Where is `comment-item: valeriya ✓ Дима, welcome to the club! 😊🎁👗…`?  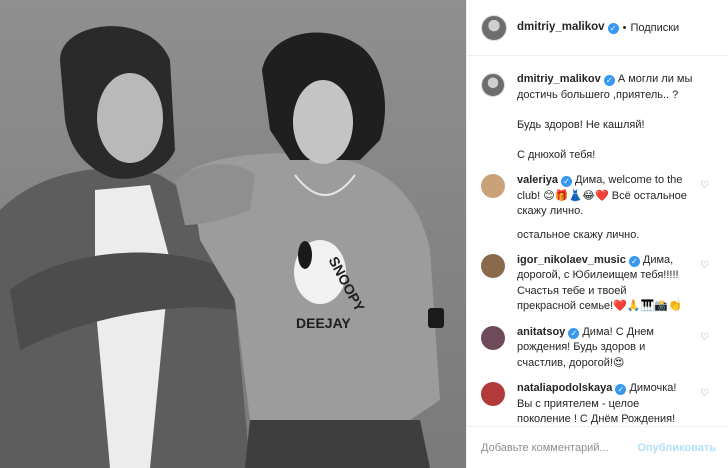
comment-item: valeriya ✓ Дима, welcome to the club! 😊🎁👗… is located at coordinates (599, 196).